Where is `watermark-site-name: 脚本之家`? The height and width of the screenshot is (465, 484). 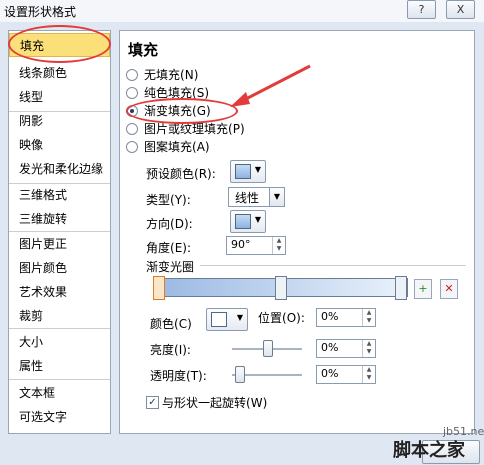
watermark-site-name: 脚本之家 is located at coordinates (429, 450).